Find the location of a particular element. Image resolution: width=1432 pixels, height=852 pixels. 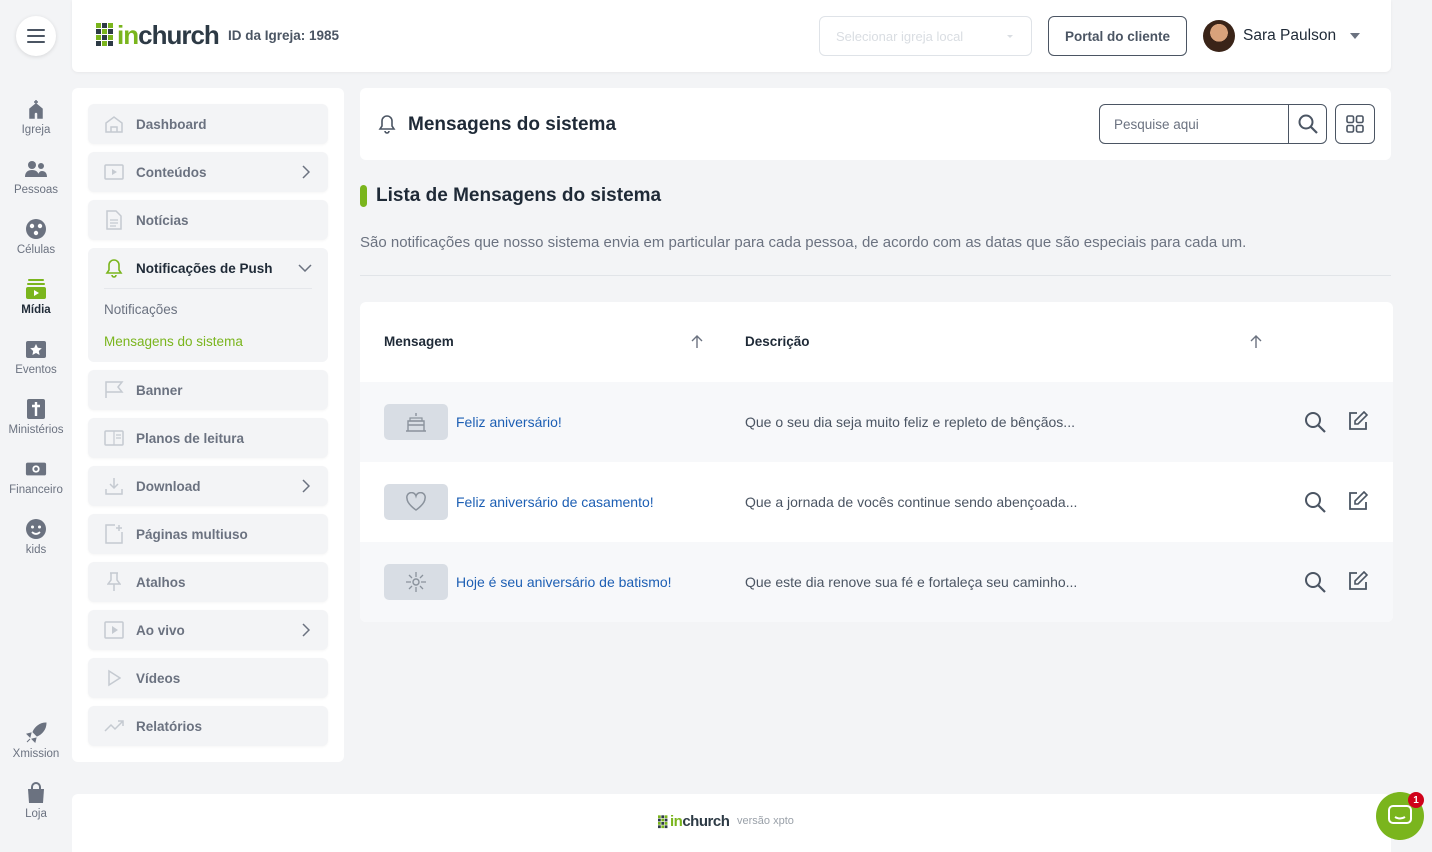

bell-icon is located at coordinates (387, 124).